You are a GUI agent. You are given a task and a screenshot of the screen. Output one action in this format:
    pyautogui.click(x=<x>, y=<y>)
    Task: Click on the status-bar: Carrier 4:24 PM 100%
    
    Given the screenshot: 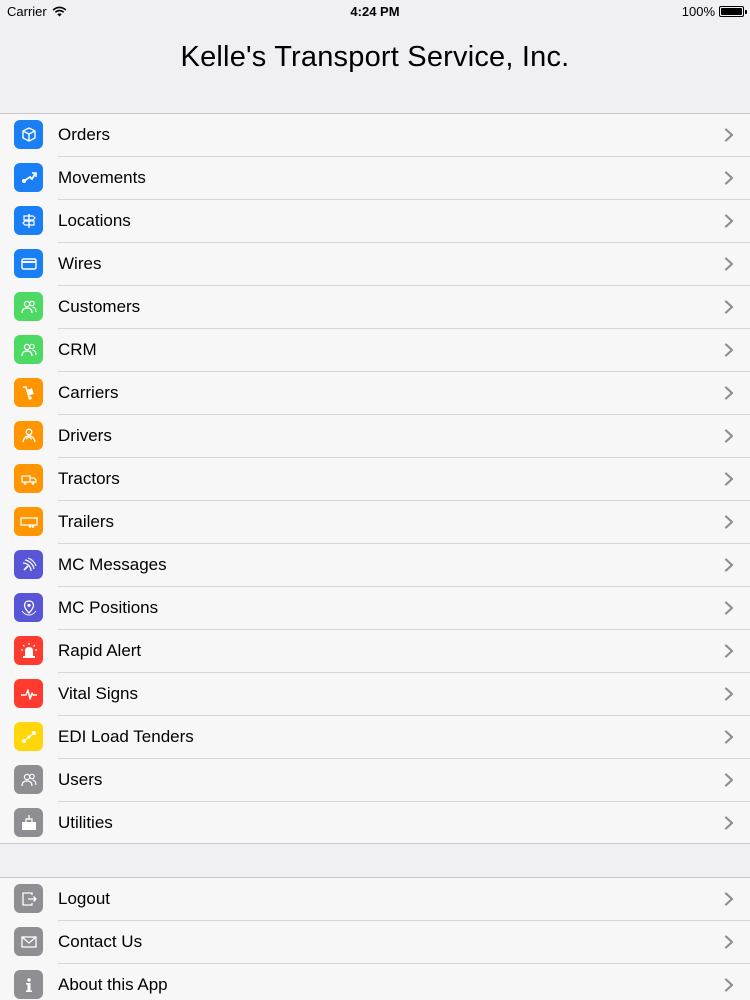 What is the action you would take?
    pyautogui.click(x=375, y=11)
    